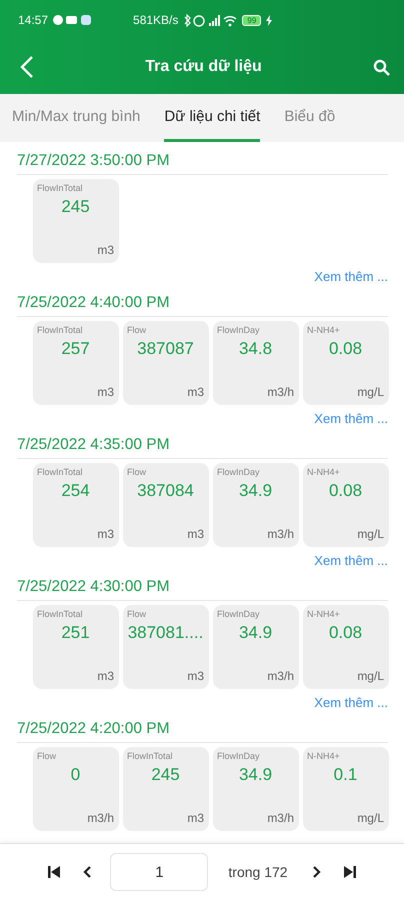 This screenshot has width=404, height=900. Describe the element at coordinates (202, 731) in the screenshot. I see `record-timestamp: 7/25/2022 4:20:00 PM` at that location.